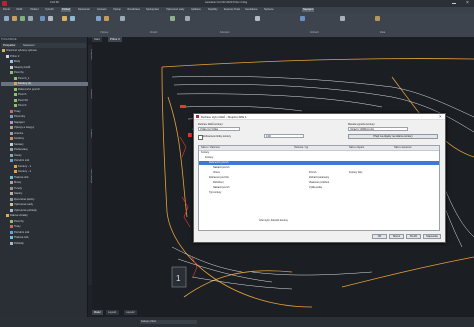 The height and width of the screenshot is (327, 474). What do you see at coordinates (9, 45) in the screenshot?
I see `toolspace-tab-prospektor: Prospektor` at bounding box center [9, 45].